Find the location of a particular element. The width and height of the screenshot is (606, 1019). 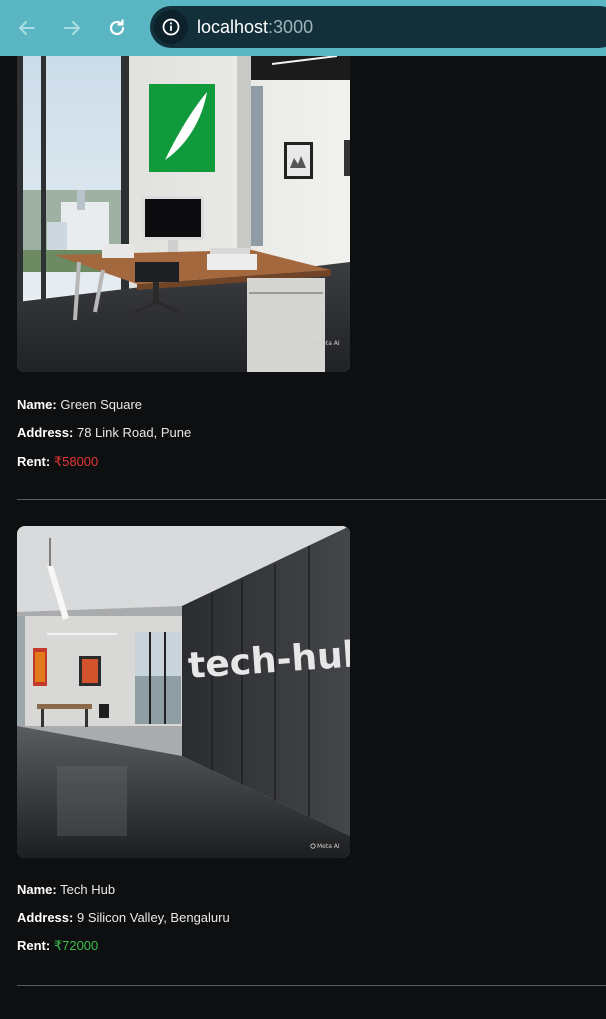

site-info-button is located at coordinates (171, 27).